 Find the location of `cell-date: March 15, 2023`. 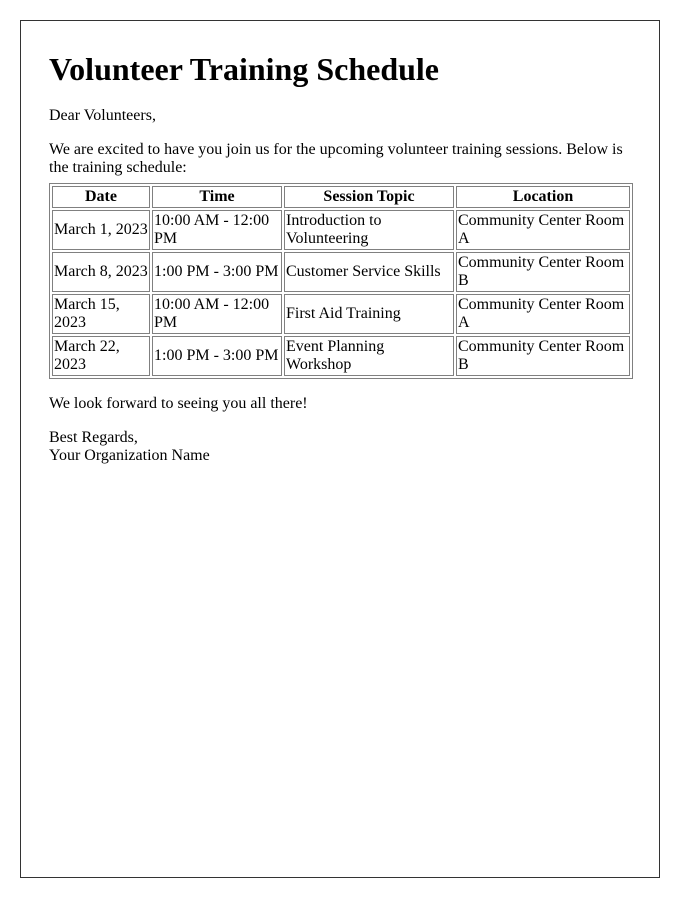

cell-date: March 15, 2023 is located at coordinates (101, 314).